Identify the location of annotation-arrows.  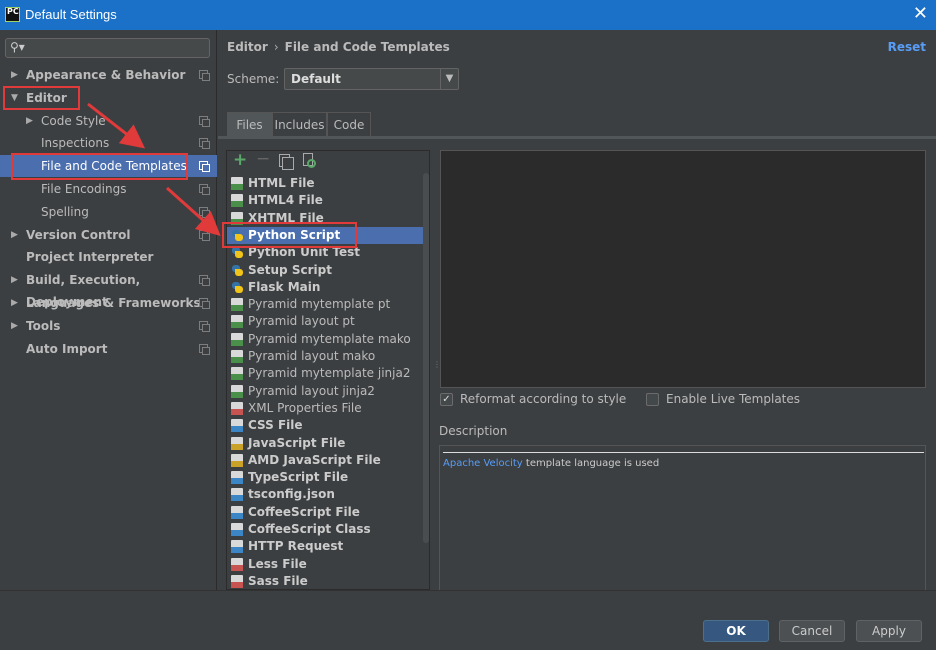
(154, 169).